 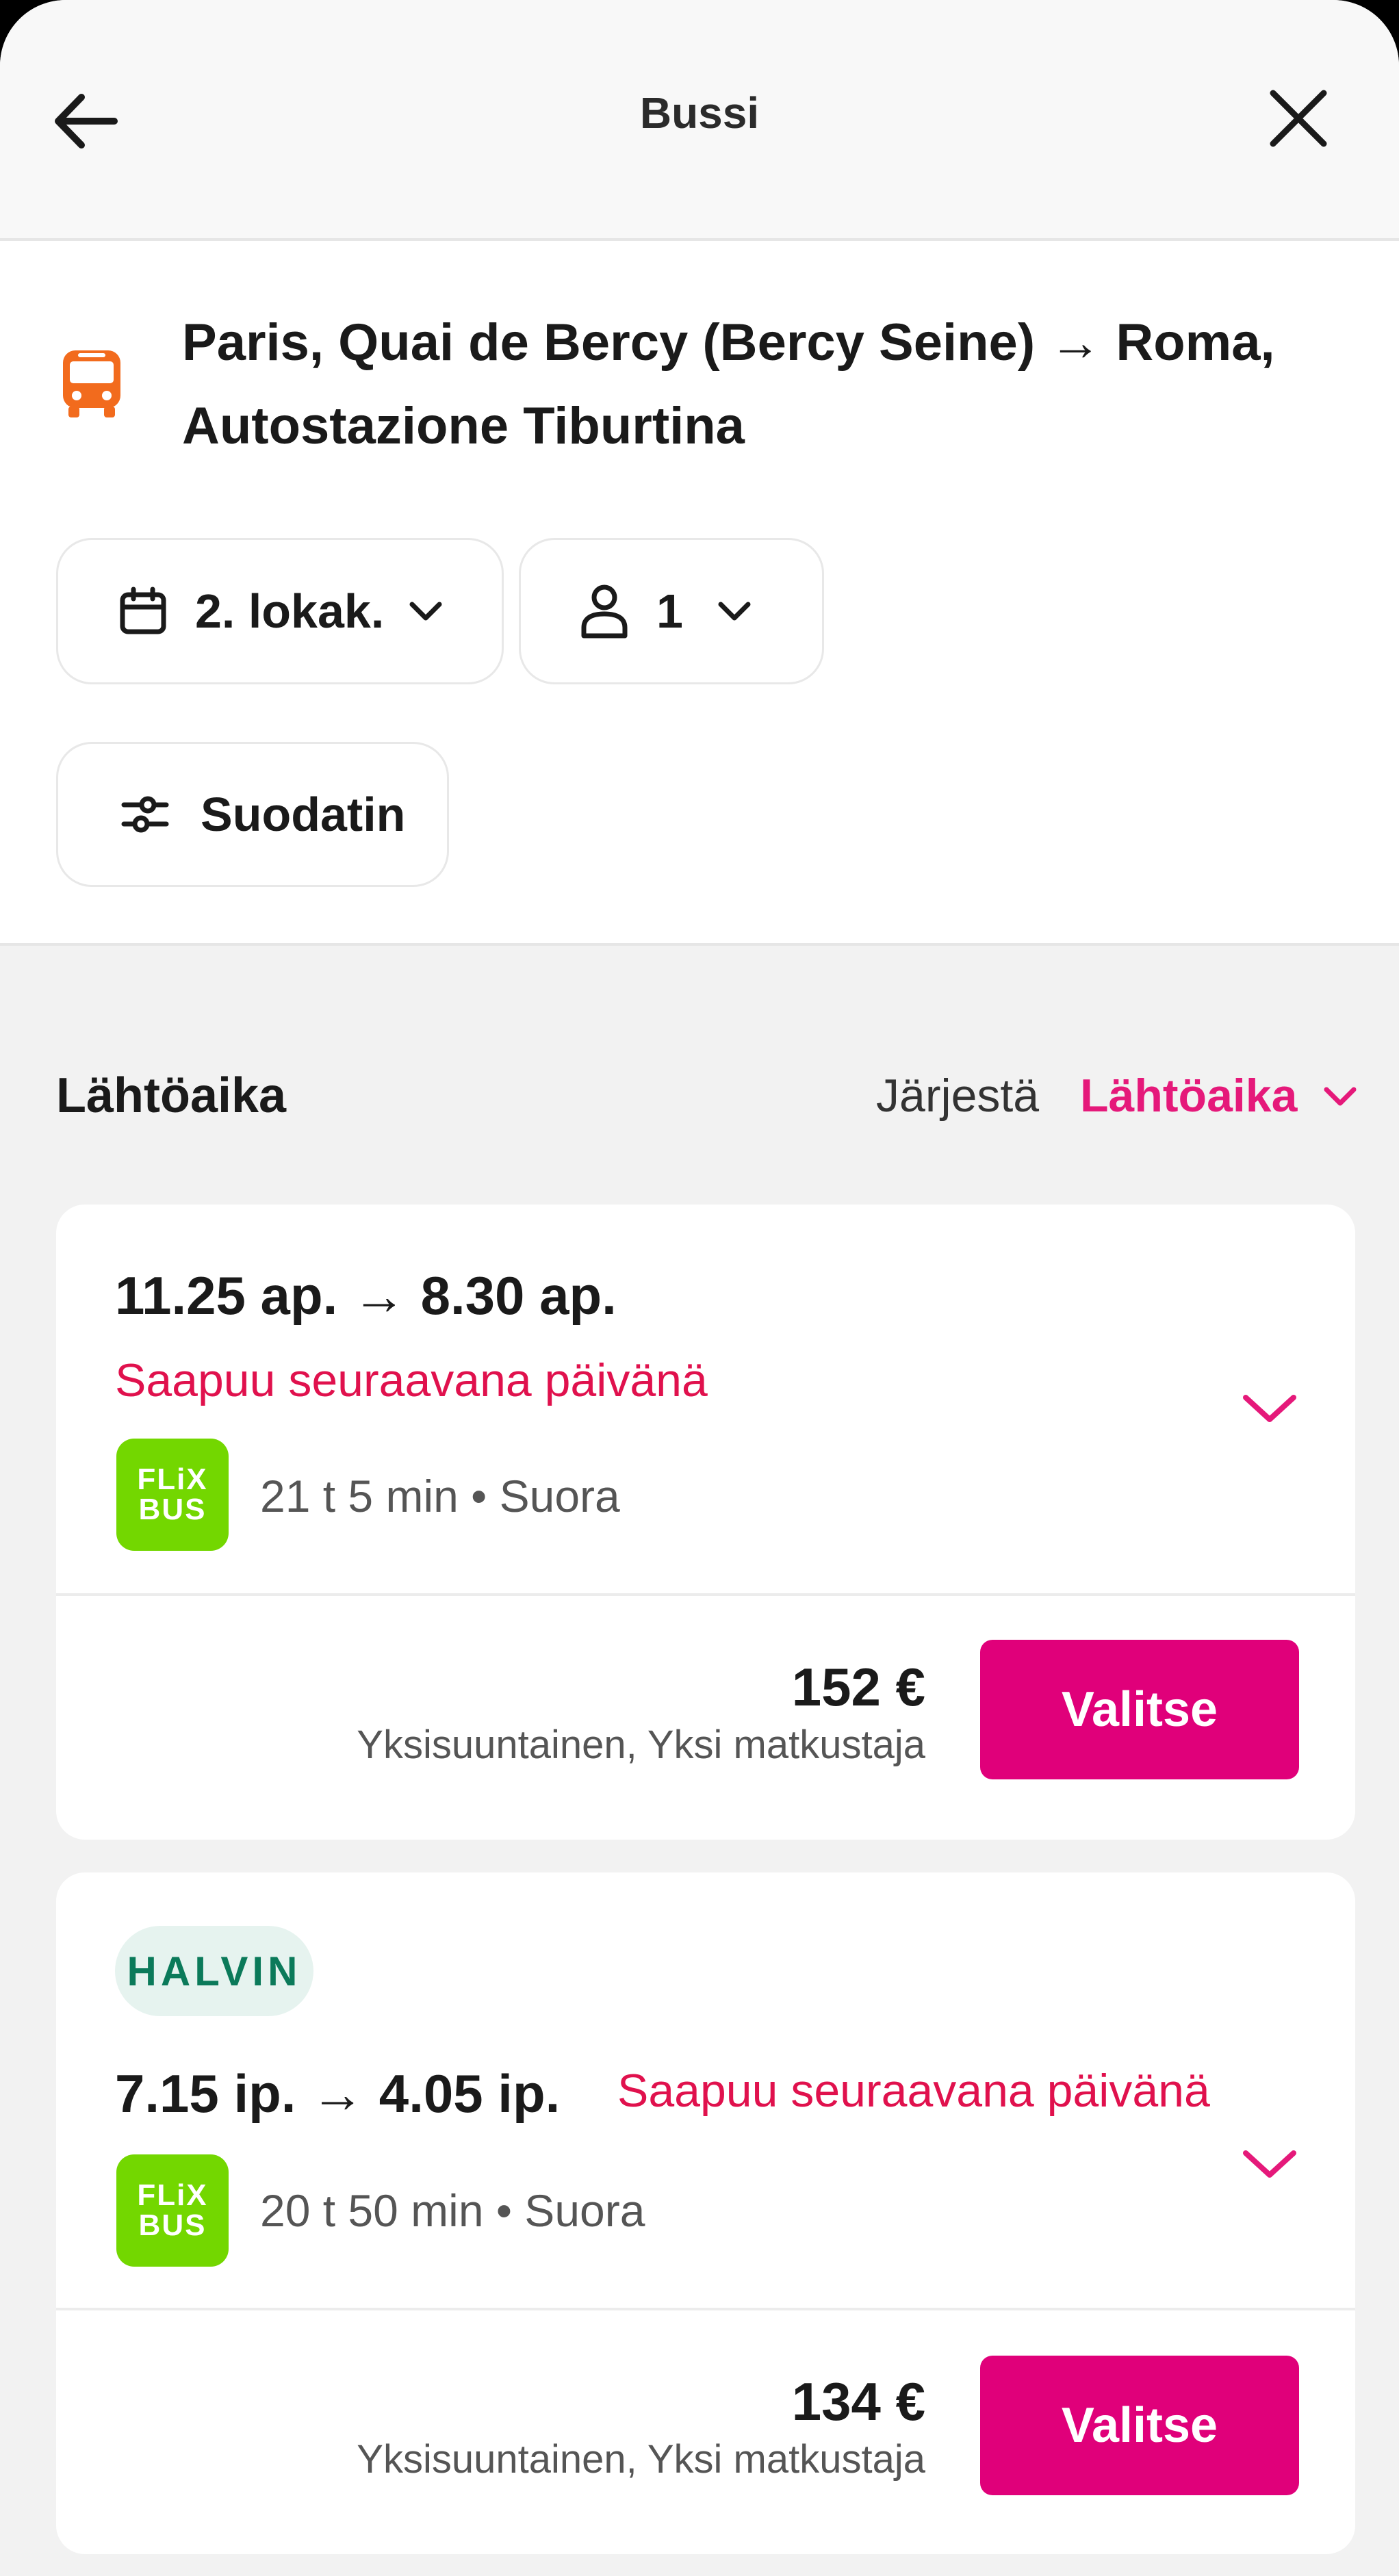 What do you see at coordinates (338, 2093) in the screenshot?
I see `trip-times: 7.15 ip. → 4.05 ip.` at bounding box center [338, 2093].